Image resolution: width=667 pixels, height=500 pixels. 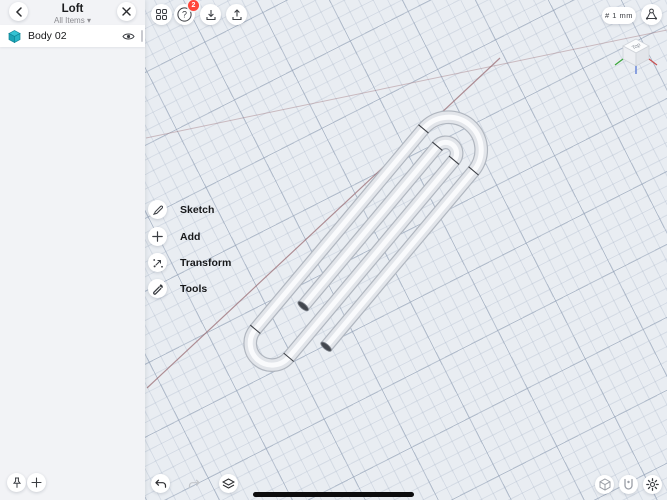 I want to click on touch-input-icon, so click(x=628, y=484).